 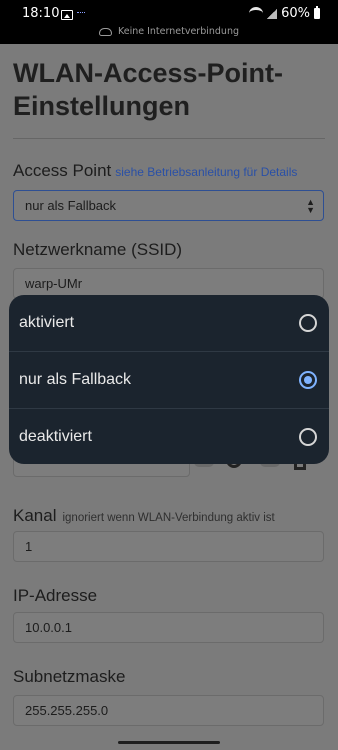 What do you see at coordinates (47, 322) in the screenshot?
I see `option-label: aktiviert` at bounding box center [47, 322].